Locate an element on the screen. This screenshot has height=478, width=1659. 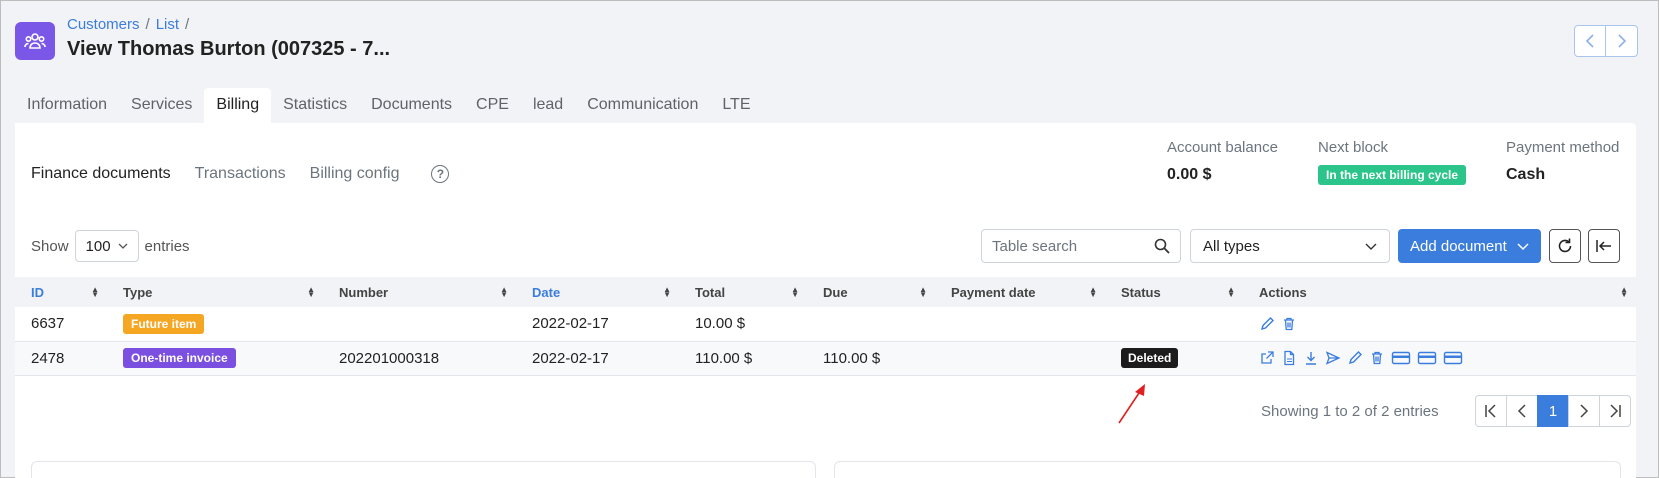
first-page-button is located at coordinates (1491, 411).